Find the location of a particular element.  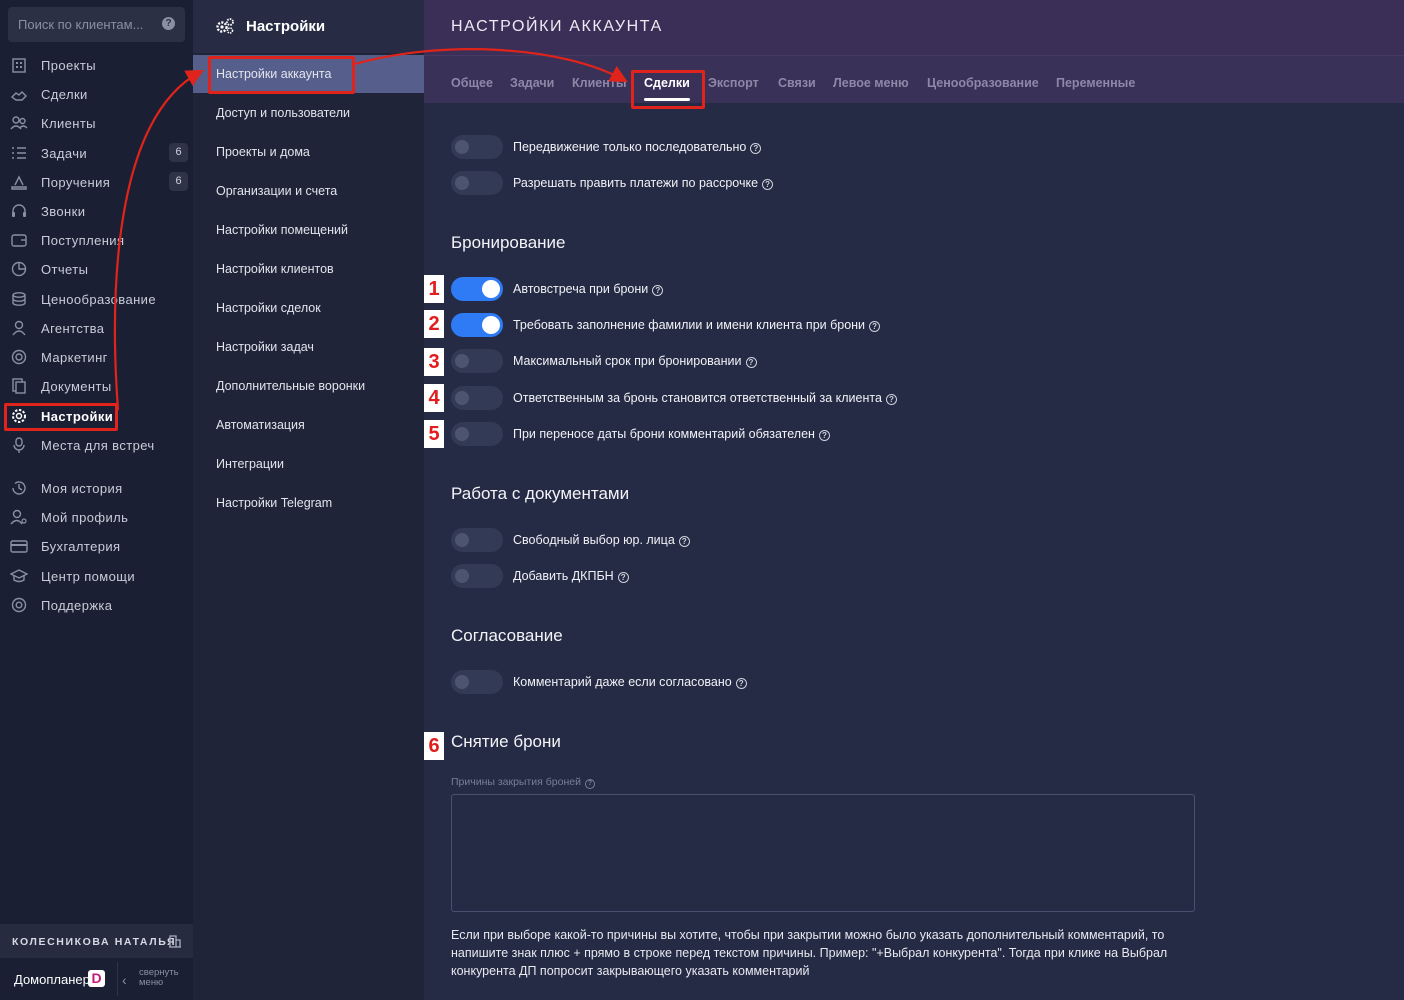

nav-item-projects: Проекты is located at coordinates (96, 65).